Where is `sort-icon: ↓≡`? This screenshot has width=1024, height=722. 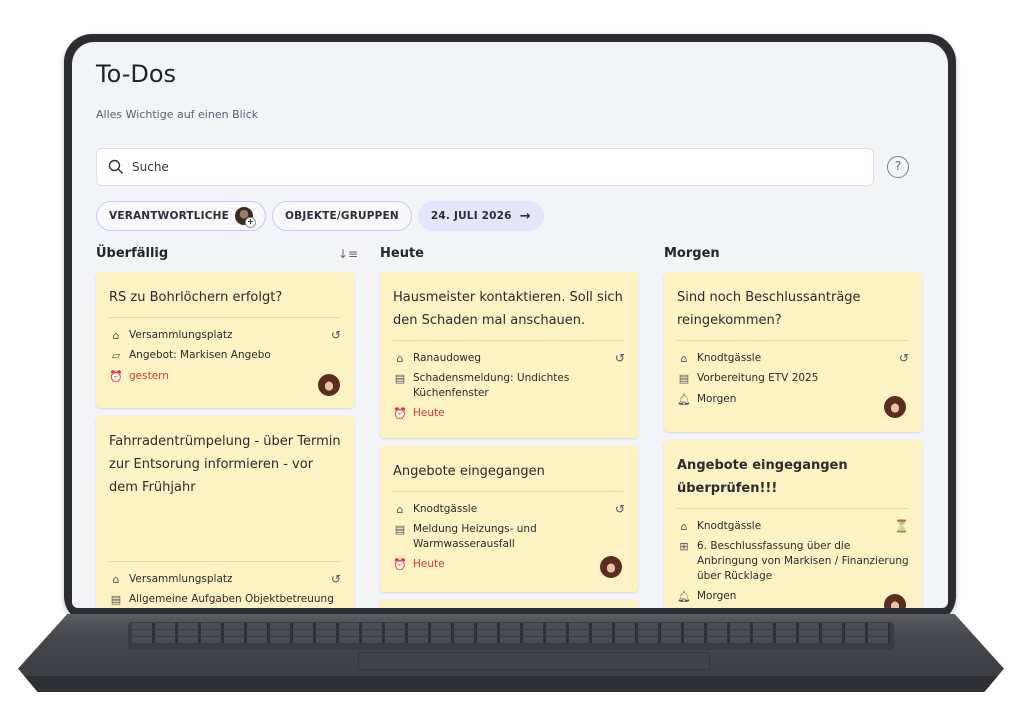 sort-icon: ↓≡ is located at coordinates (348, 254).